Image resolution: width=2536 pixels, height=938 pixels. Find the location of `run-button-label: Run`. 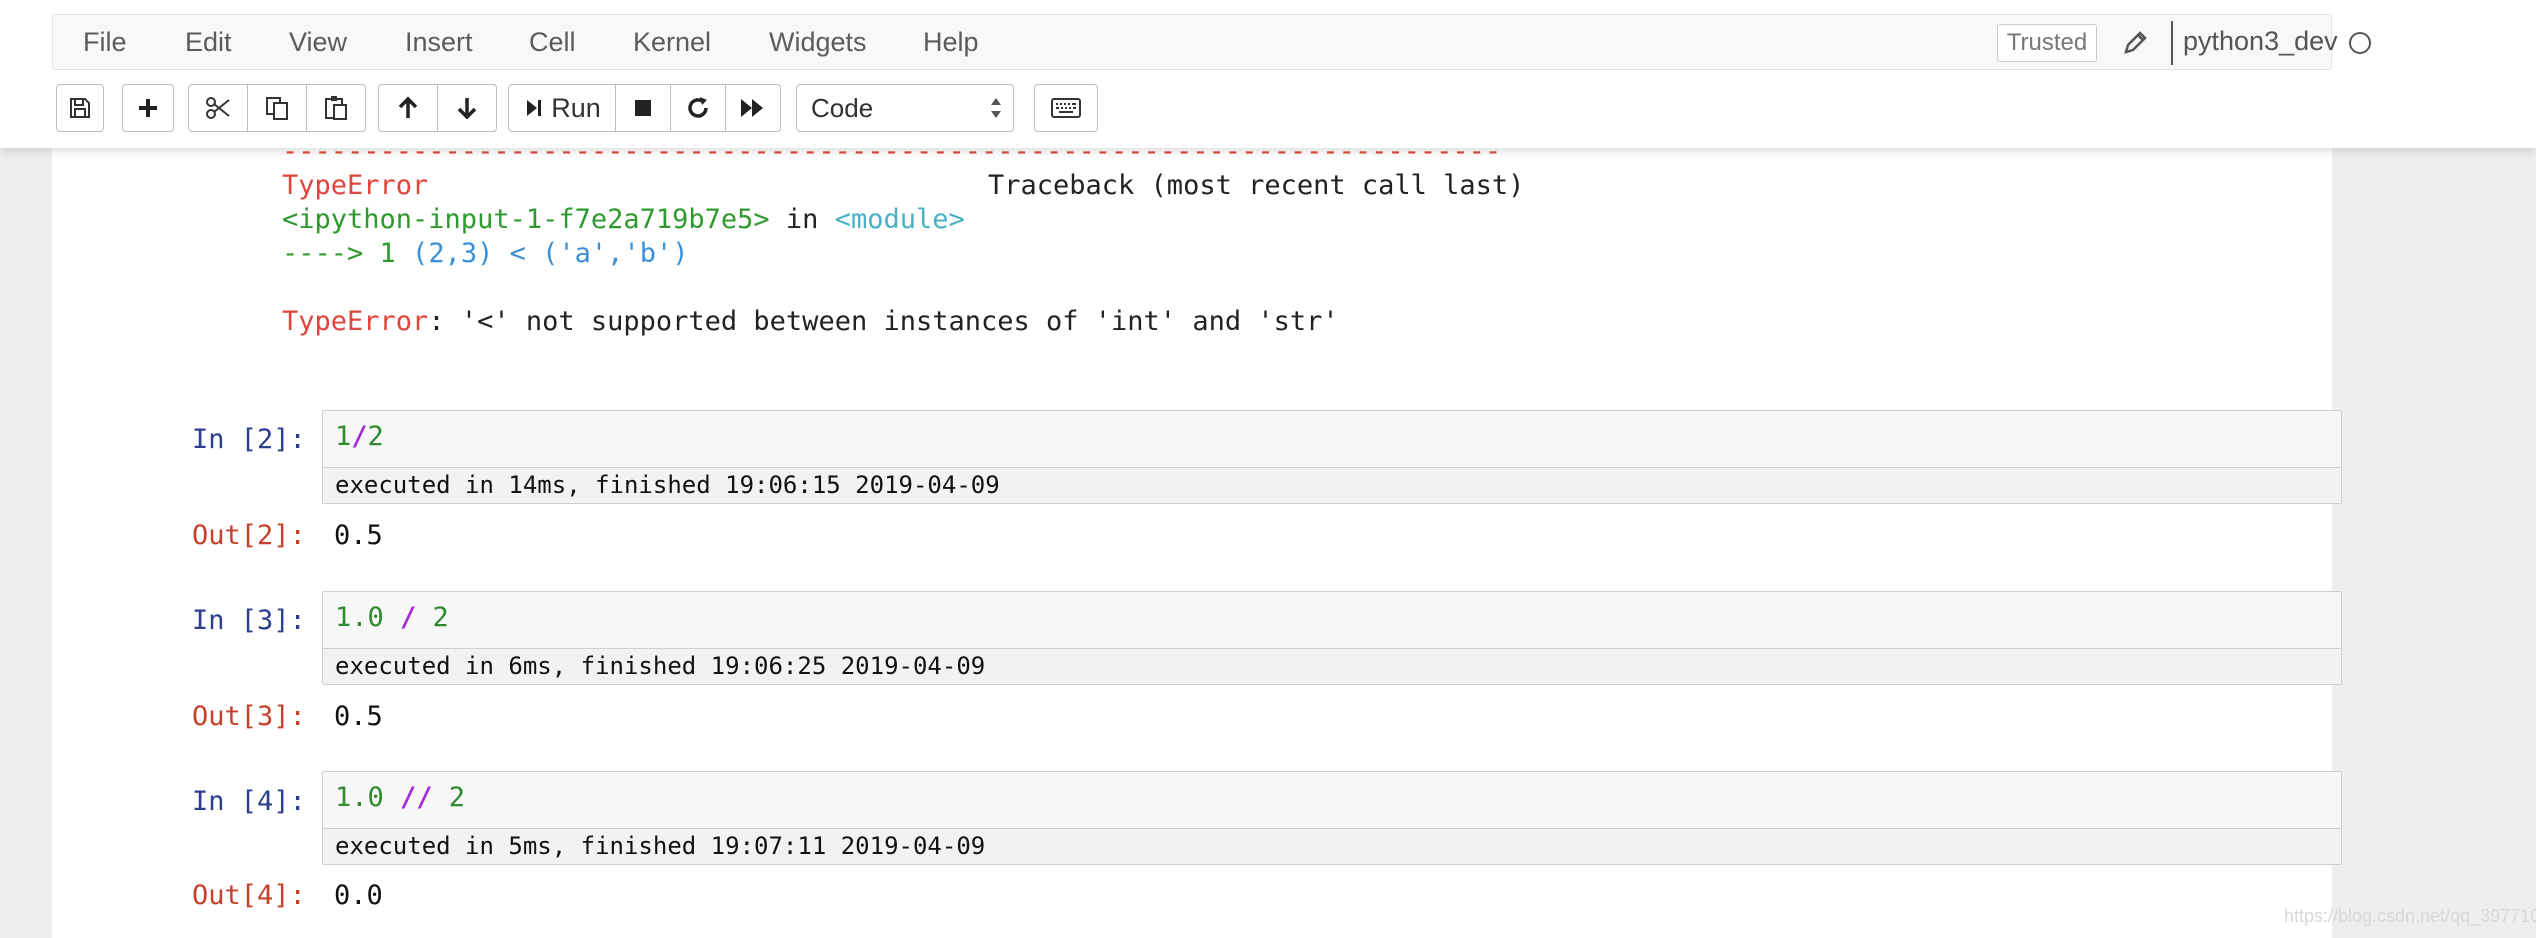

run-button-label: Run is located at coordinates (576, 107).